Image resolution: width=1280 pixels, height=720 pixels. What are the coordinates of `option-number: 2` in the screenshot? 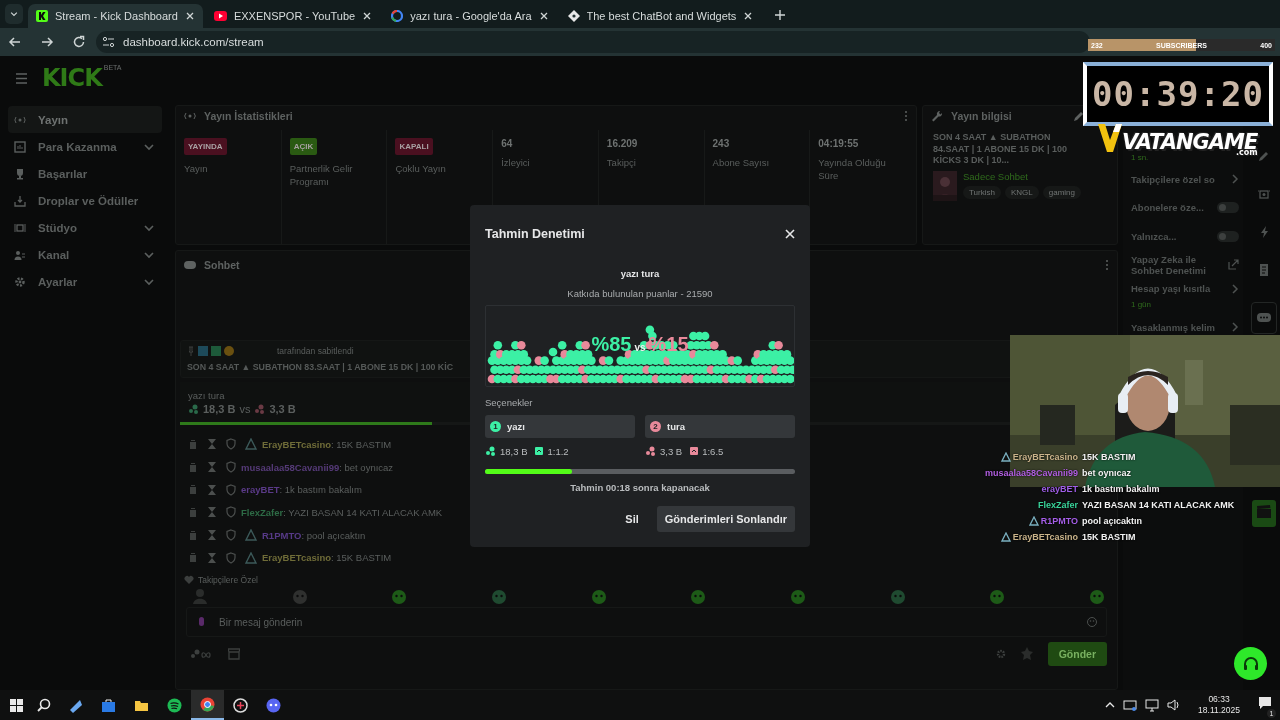 It's located at (655, 426).